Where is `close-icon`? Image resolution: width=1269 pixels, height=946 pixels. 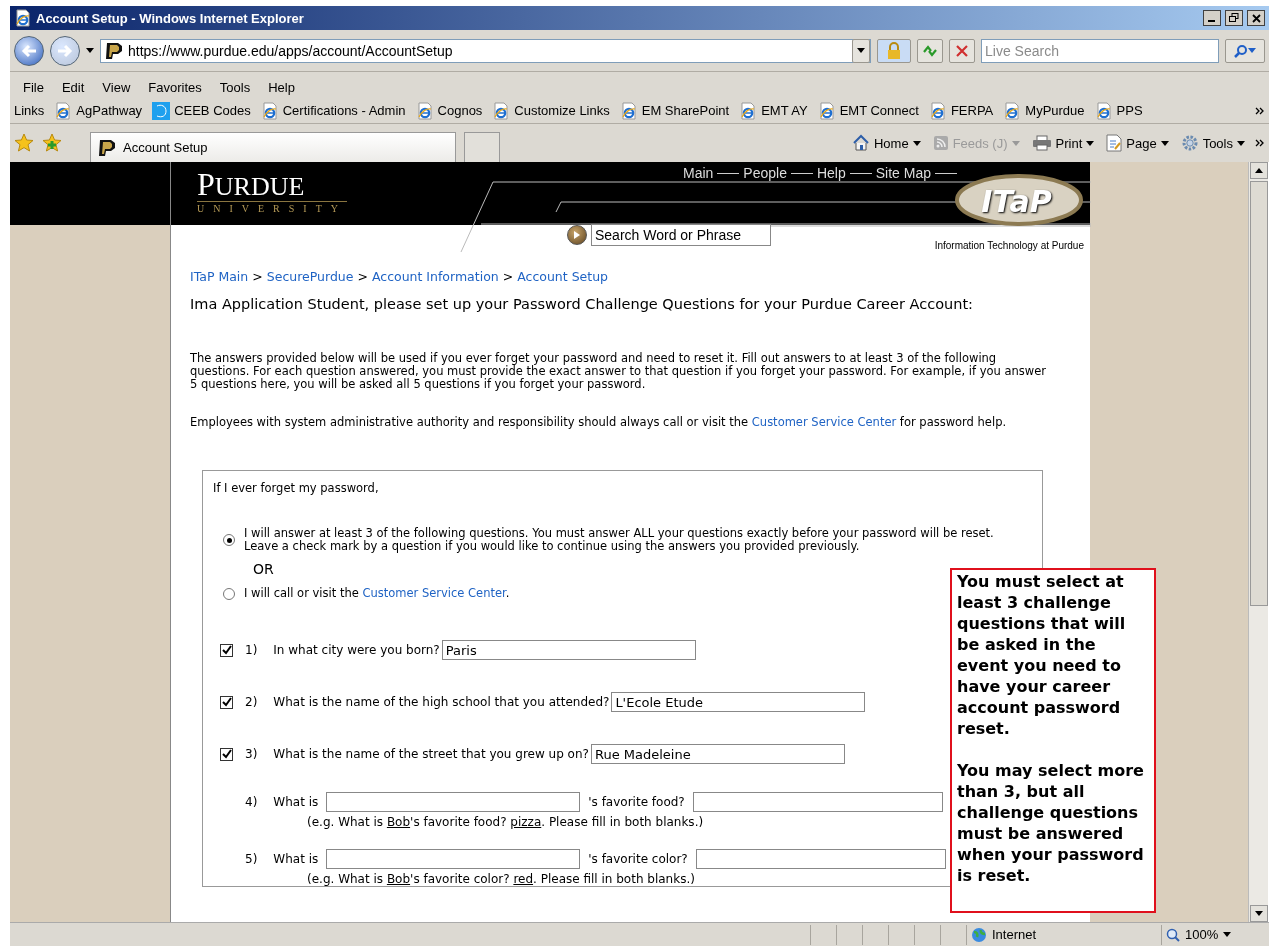 close-icon is located at coordinates (1256, 18).